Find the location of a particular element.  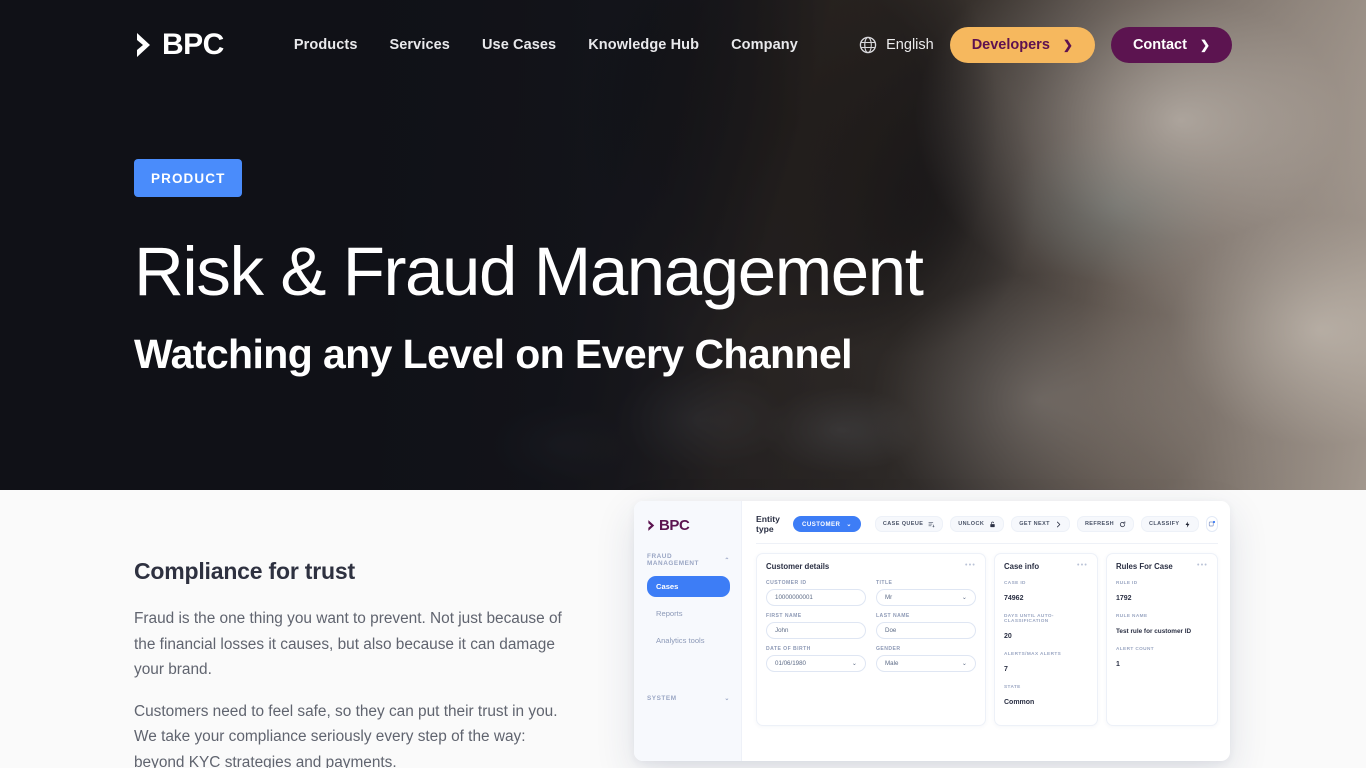

case-id-label: CASE ID is located at coordinates (1015, 582).